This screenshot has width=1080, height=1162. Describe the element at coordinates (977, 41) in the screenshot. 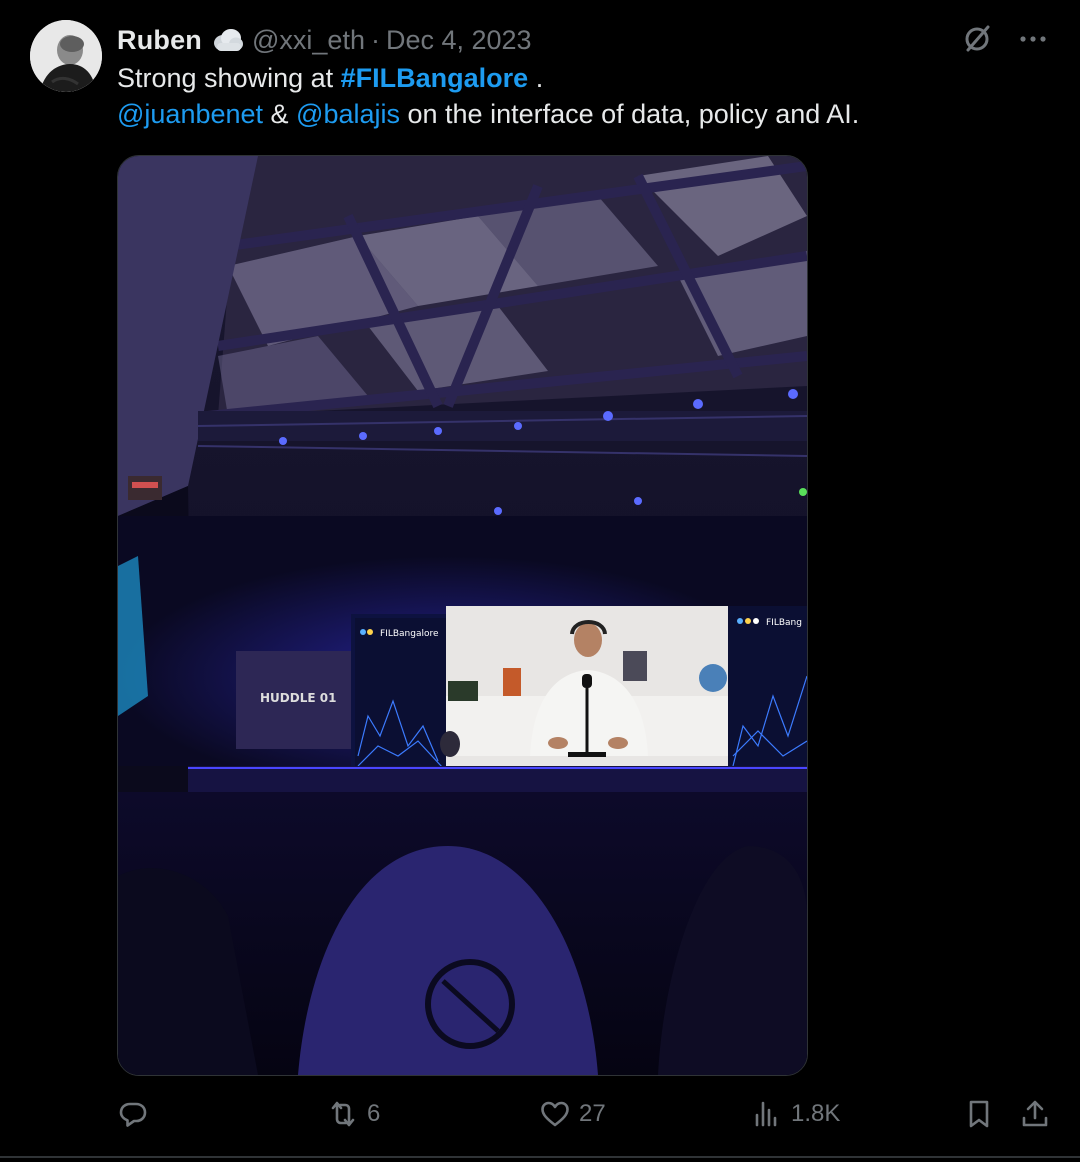

I see `grok-icon` at that location.